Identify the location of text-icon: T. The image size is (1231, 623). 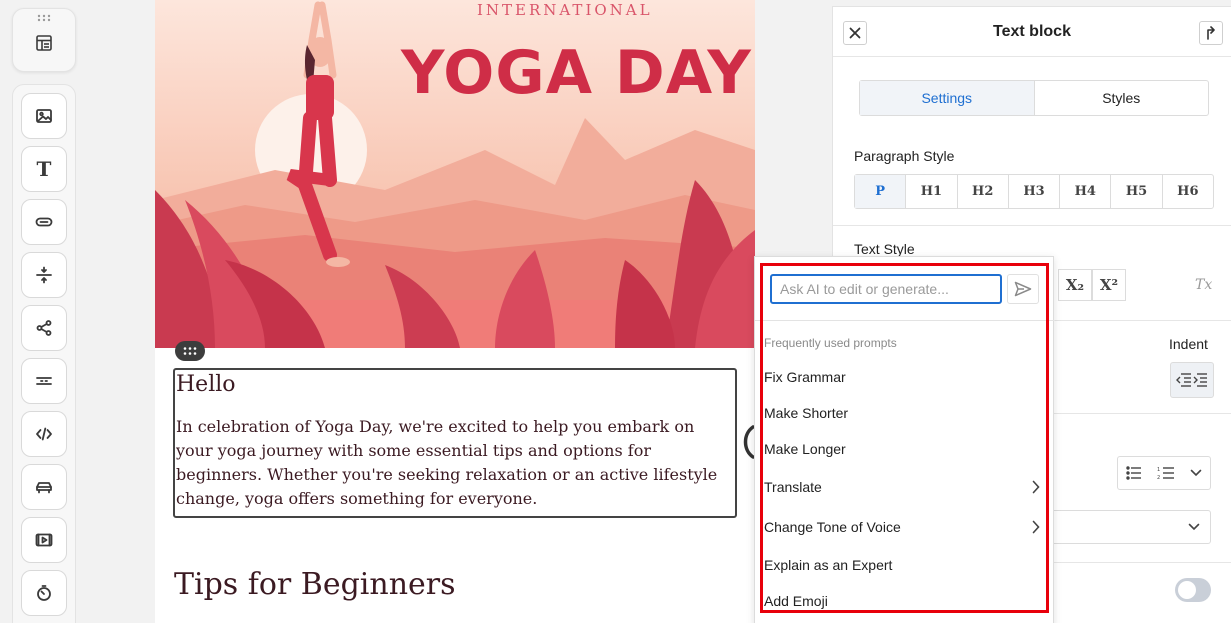
(44, 169).